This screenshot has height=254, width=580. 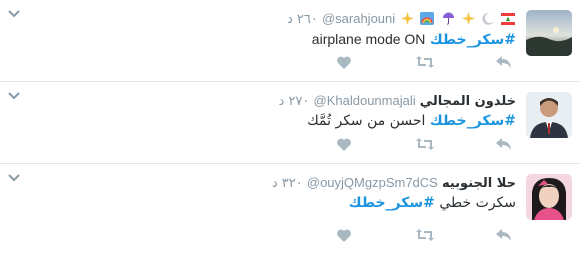 I want to click on tweet-handle: @ouyjQMgzpSm7dCS, so click(x=372, y=182).